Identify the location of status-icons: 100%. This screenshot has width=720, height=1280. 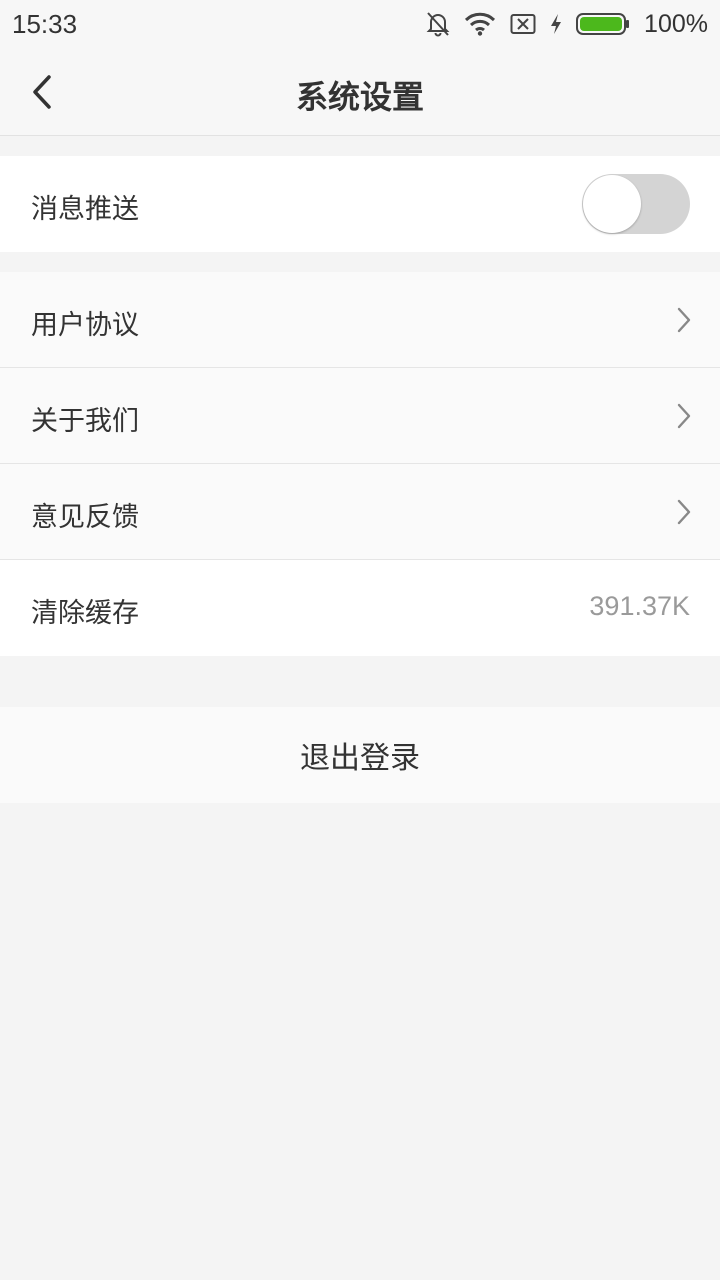
(567, 24).